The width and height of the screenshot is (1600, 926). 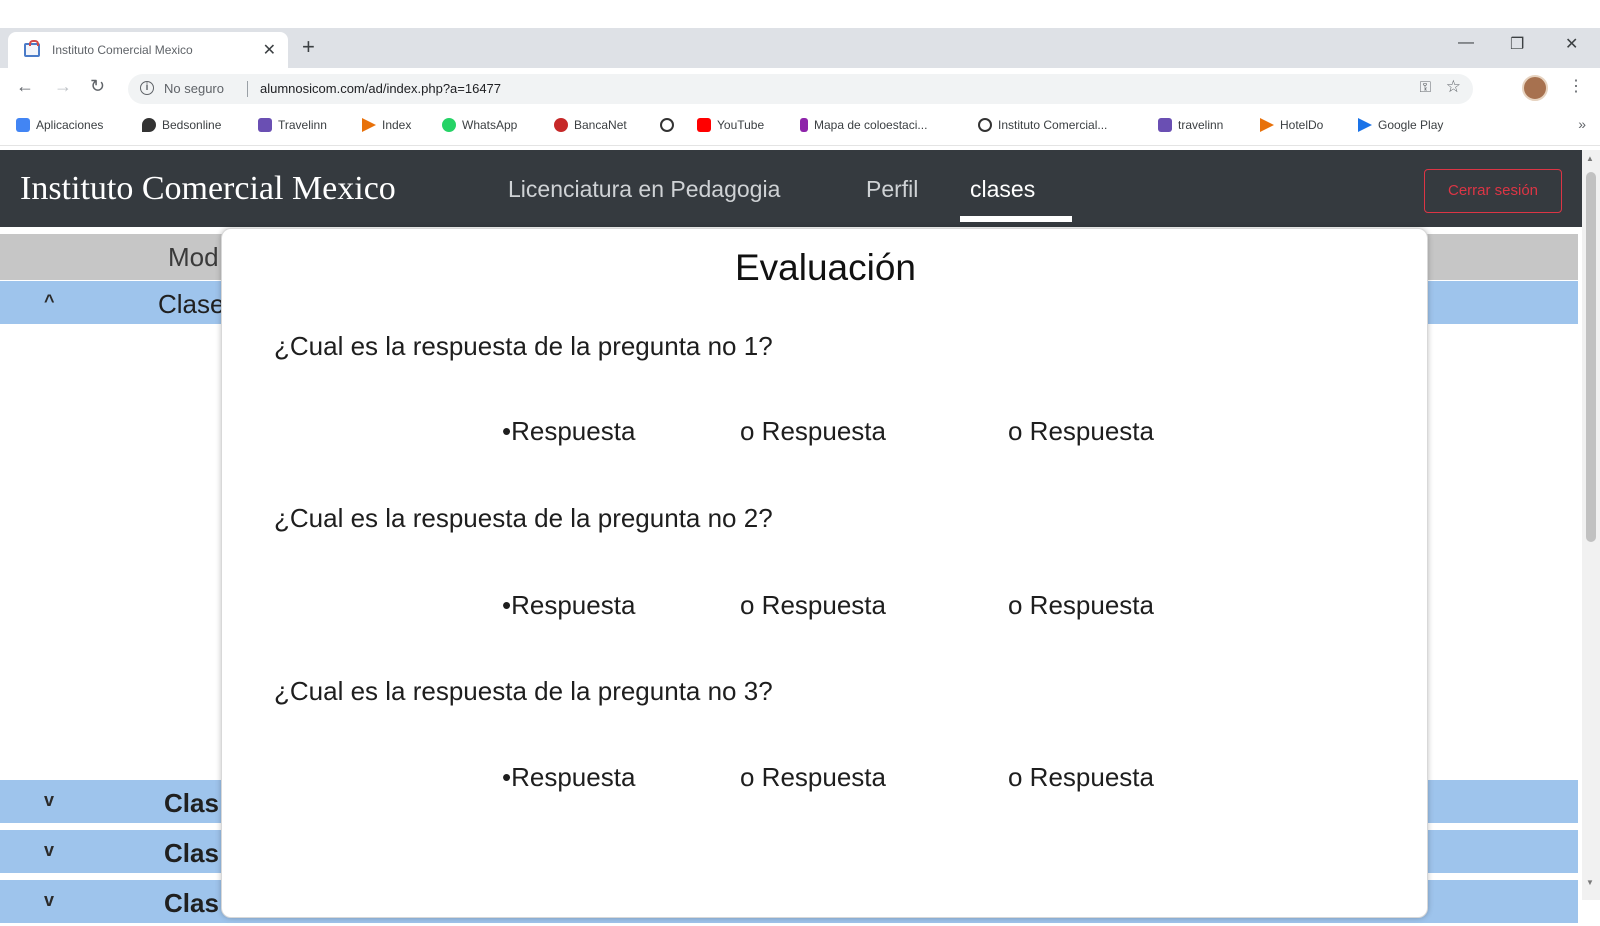 What do you see at coordinates (122, 50) in the screenshot?
I see `tab-title: Instituto Comercial Mexico` at bounding box center [122, 50].